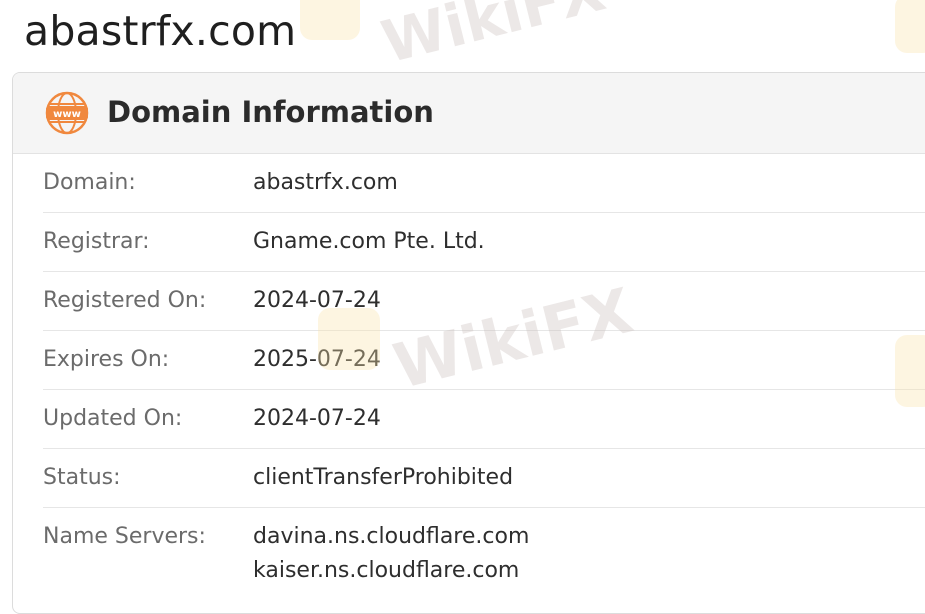 Image resolution: width=925 pixels, height=614 pixels. Describe the element at coordinates (325, 182) in the screenshot. I see `row-value: abastrfx.com` at that location.